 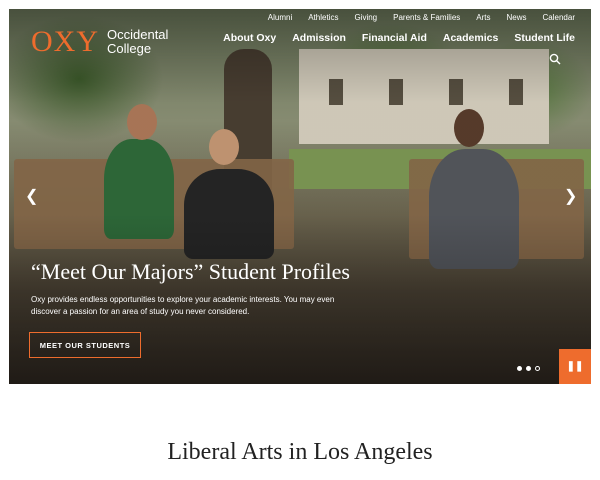 What do you see at coordinates (85, 345) in the screenshot?
I see `meet-our-students-button: MEET OUR STUDENTS` at bounding box center [85, 345].